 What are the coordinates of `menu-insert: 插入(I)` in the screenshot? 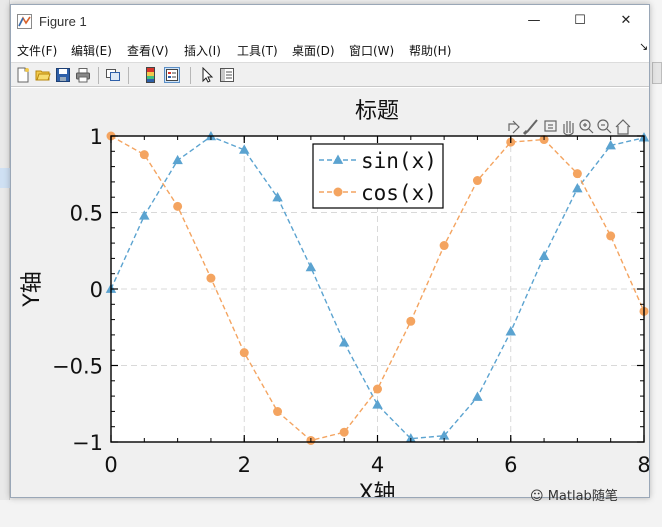 It's located at (202, 50).